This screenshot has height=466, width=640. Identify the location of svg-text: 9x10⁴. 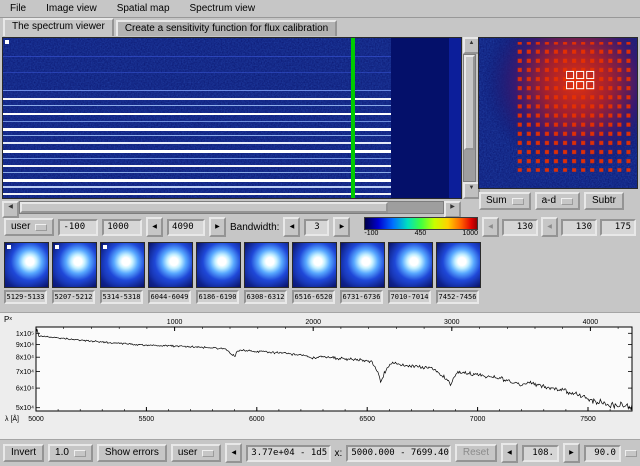
(25, 345).